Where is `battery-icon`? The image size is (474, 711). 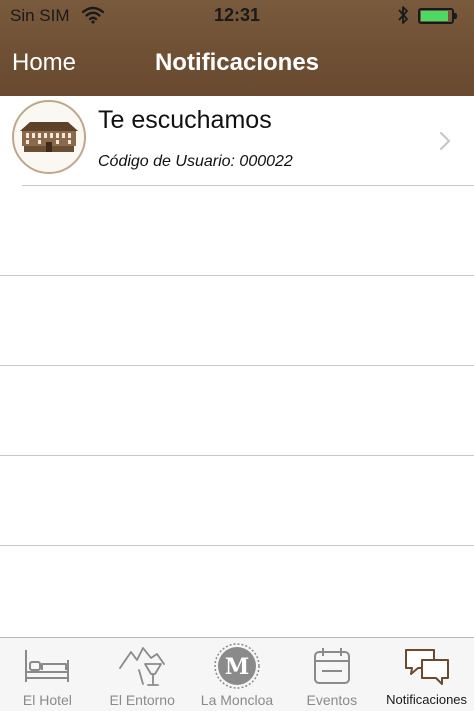
battery-icon is located at coordinates (437, 16).